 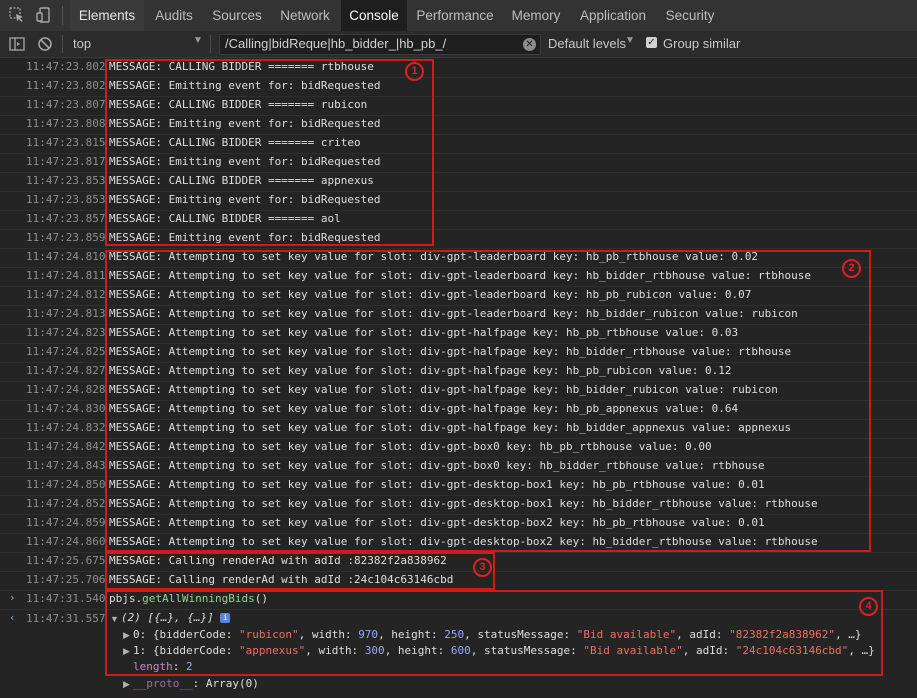 What do you see at coordinates (66, 579) in the screenshot?
I see `timestamp: 11:47:25.706` at bounding box center [66, 579].